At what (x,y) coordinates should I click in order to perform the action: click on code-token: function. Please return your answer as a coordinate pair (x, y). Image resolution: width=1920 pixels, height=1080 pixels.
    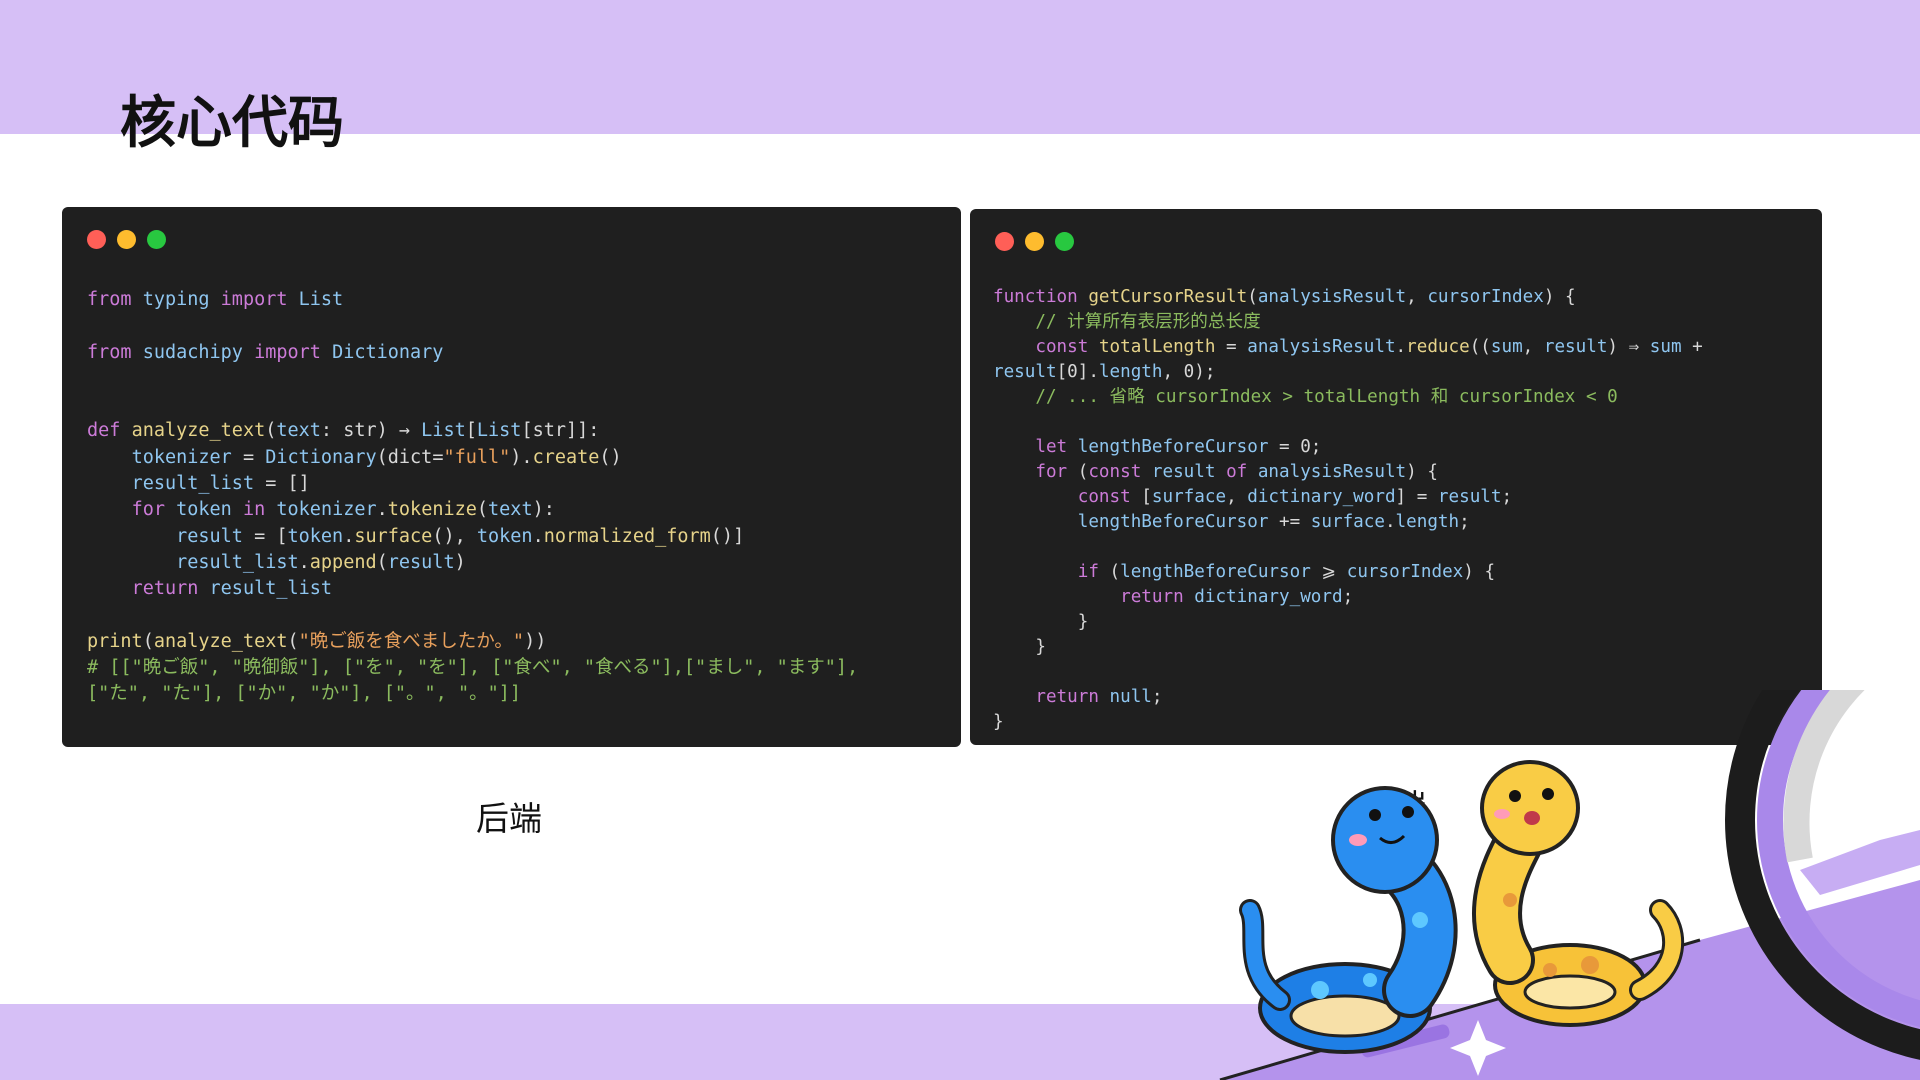
    Looking at the image, I should click on (1035, 297).